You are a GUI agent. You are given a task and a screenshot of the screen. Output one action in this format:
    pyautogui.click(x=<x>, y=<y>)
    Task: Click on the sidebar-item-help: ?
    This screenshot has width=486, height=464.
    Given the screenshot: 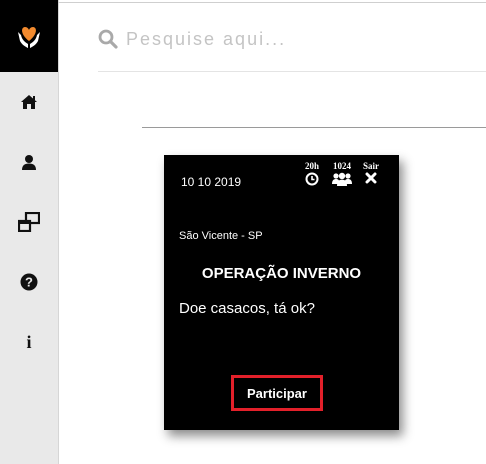 What is the action you would take?
    pyautogui.click(x=29, y=282)
    